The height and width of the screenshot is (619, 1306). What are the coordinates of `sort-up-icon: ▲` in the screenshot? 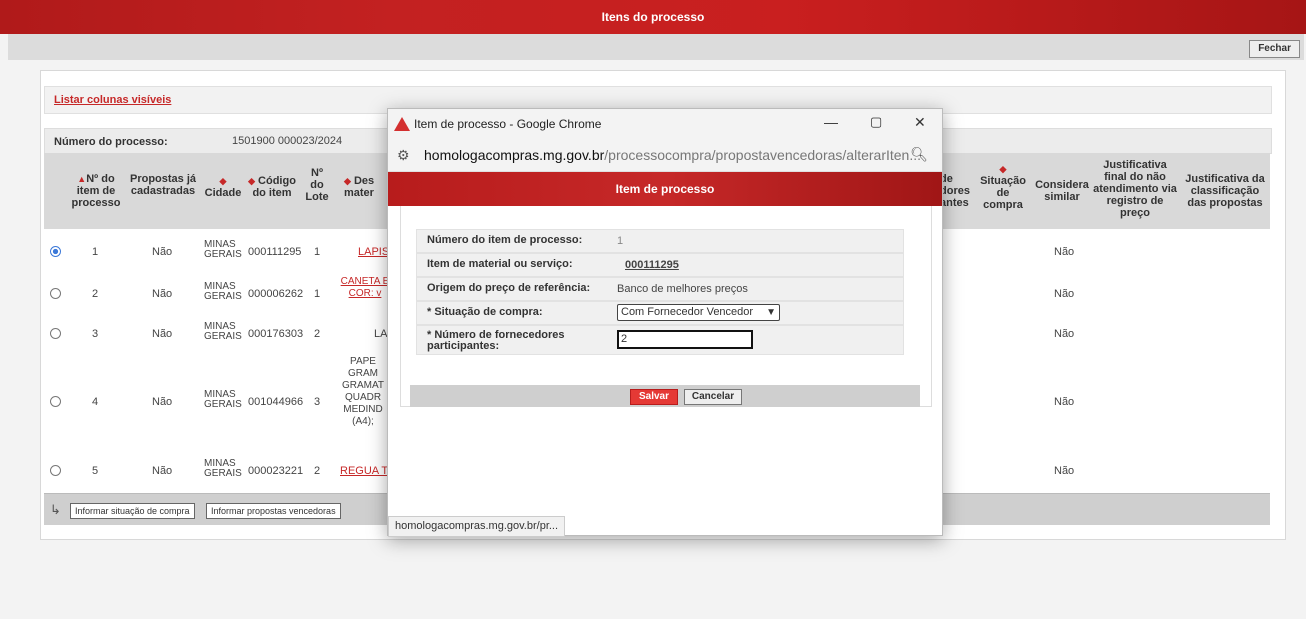 It's located at (82, 179).